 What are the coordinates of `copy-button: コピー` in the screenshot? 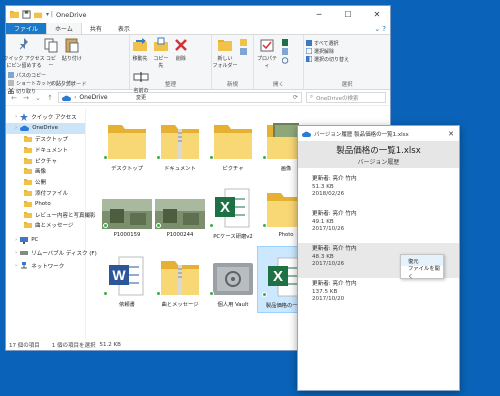 It's located at (51, 53).